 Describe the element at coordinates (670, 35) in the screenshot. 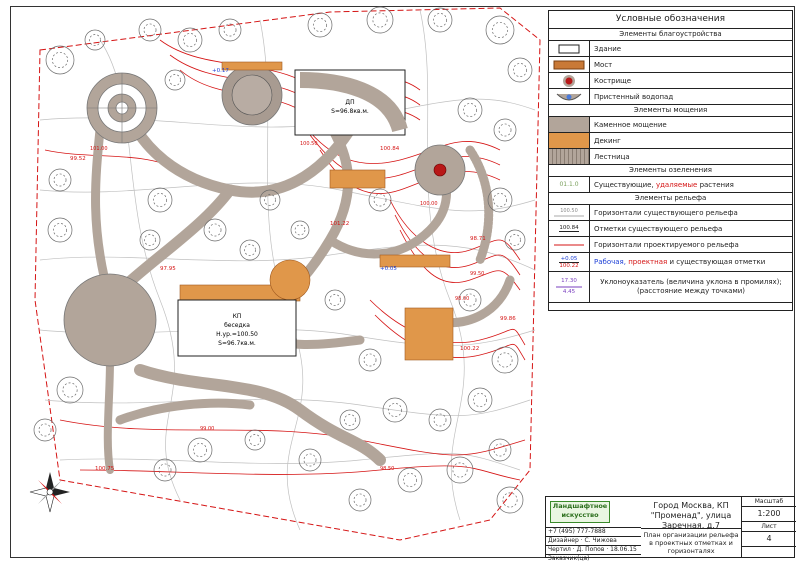

I see `legend-section-landscaping: Элементы благоустройства` at that location.